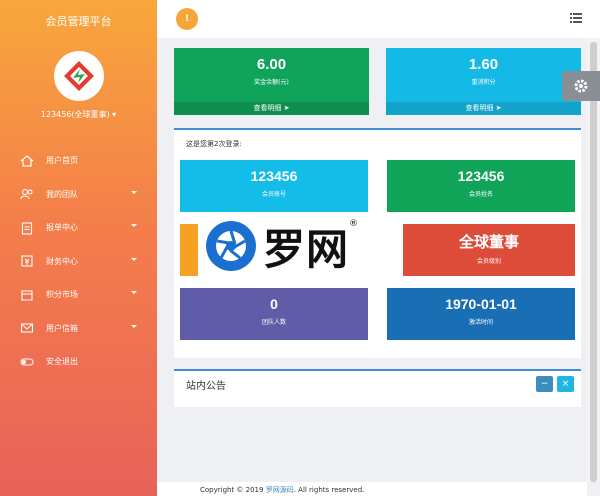  What do you see at coordinates (62, 295) in the screenshot?
I see `sidebar-item-label: 积分市场` at bounding box center [62, 295].